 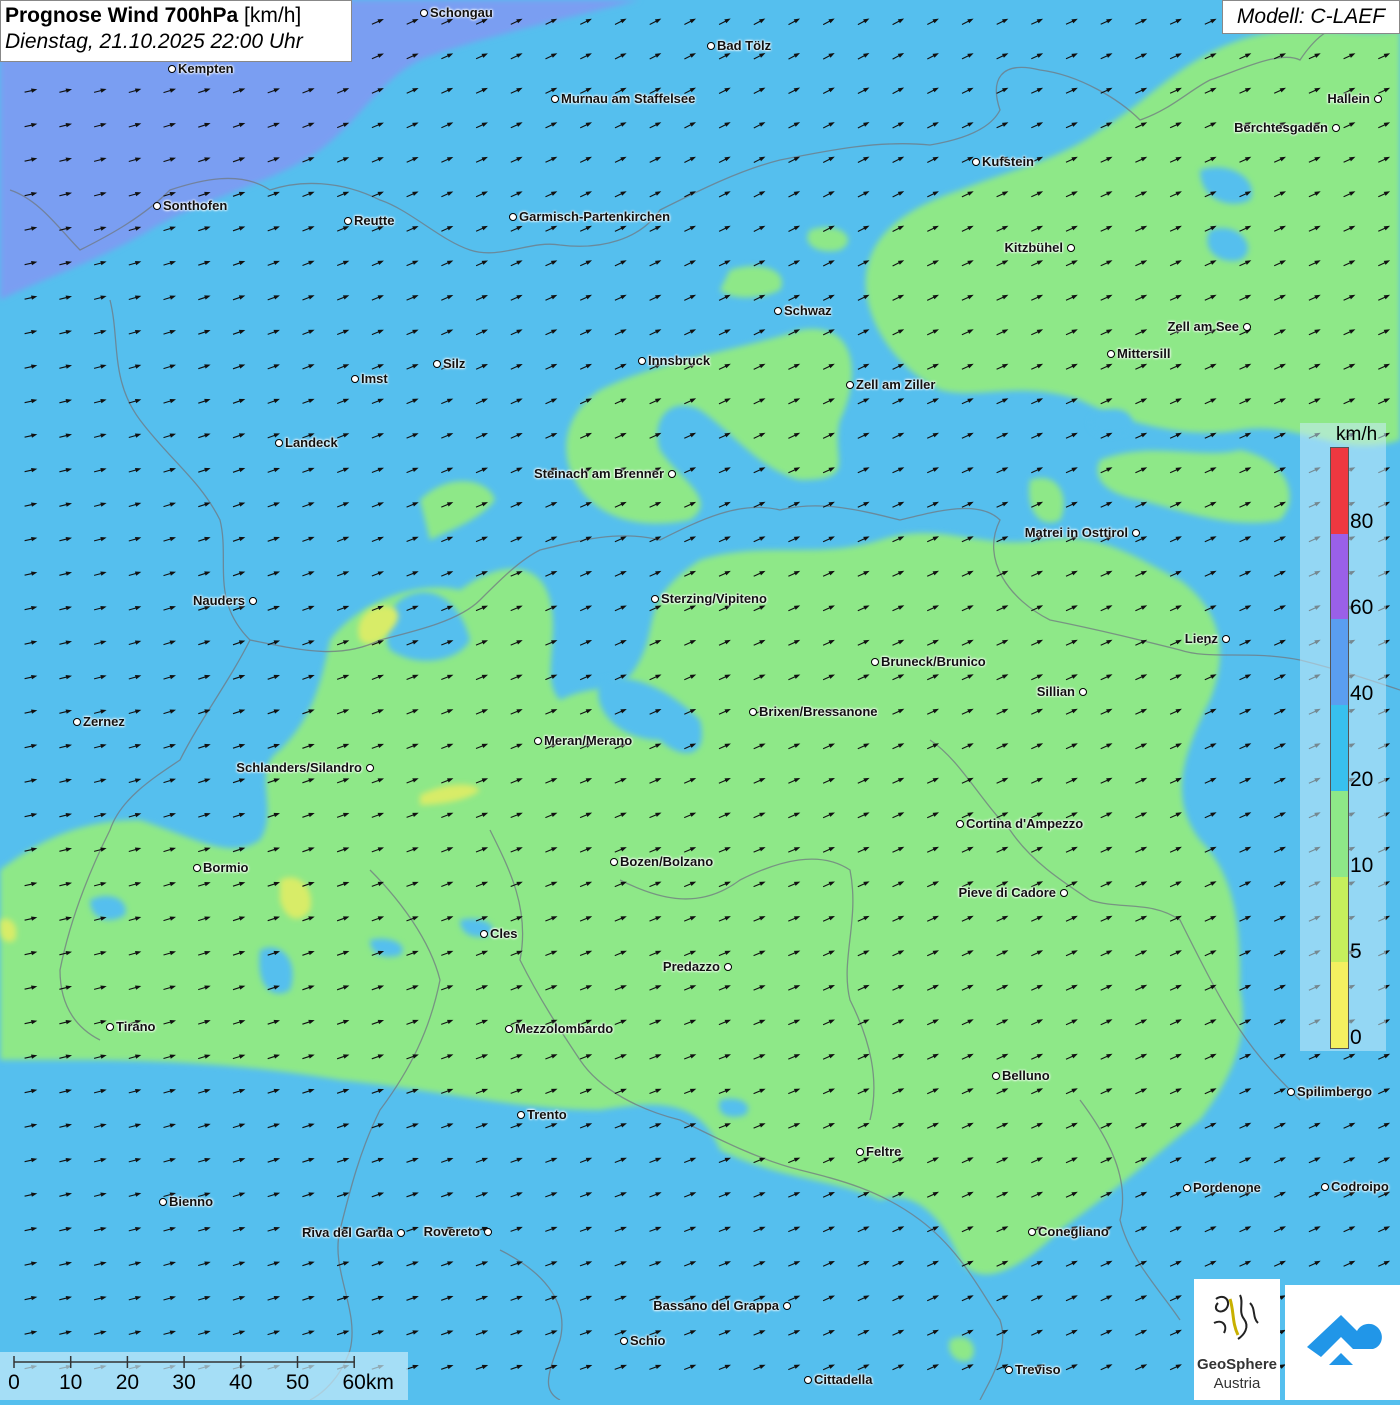 What do you see at coordinates (843, 1379) in the screenshot?
I see `city-label: Cittadella` at bounding box center [843, 1379].